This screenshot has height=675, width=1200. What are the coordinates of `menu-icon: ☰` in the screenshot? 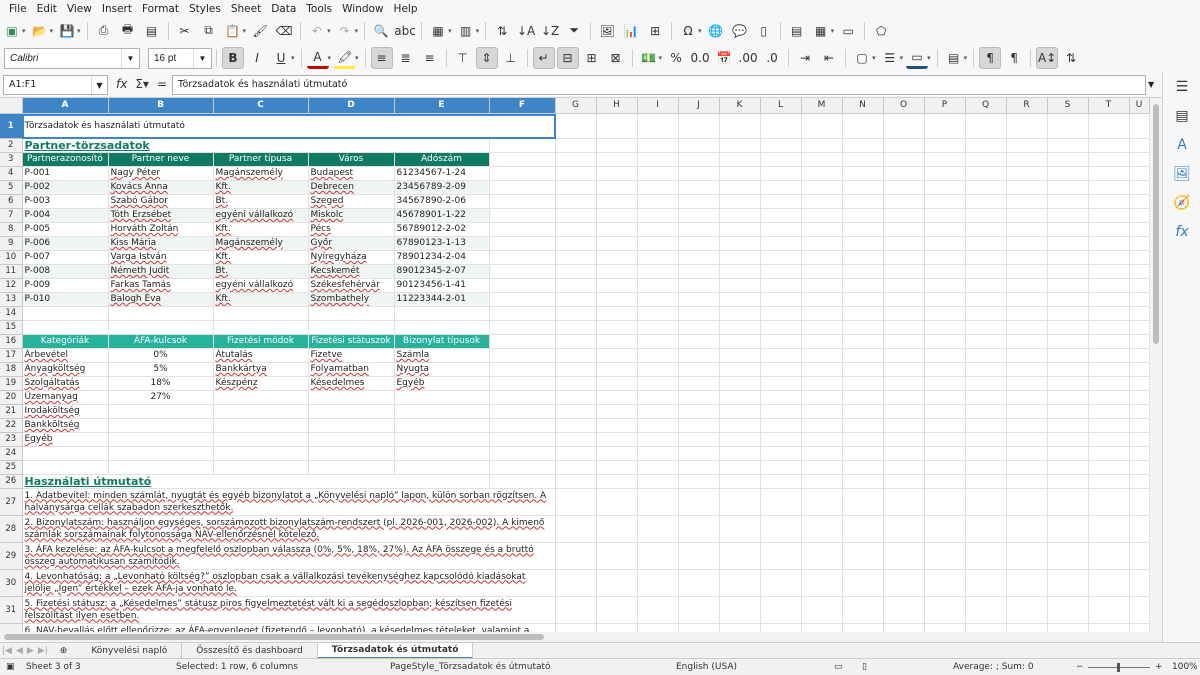 It's located at (1181, 86).